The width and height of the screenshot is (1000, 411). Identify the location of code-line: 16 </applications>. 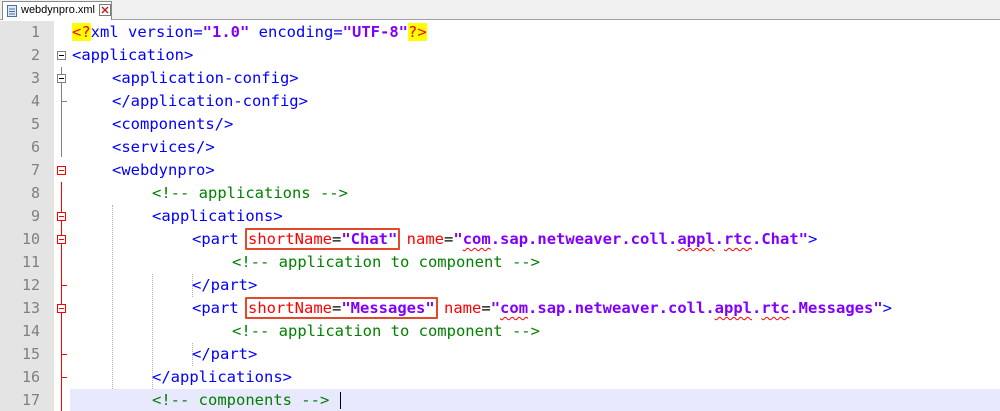
(500, 377).